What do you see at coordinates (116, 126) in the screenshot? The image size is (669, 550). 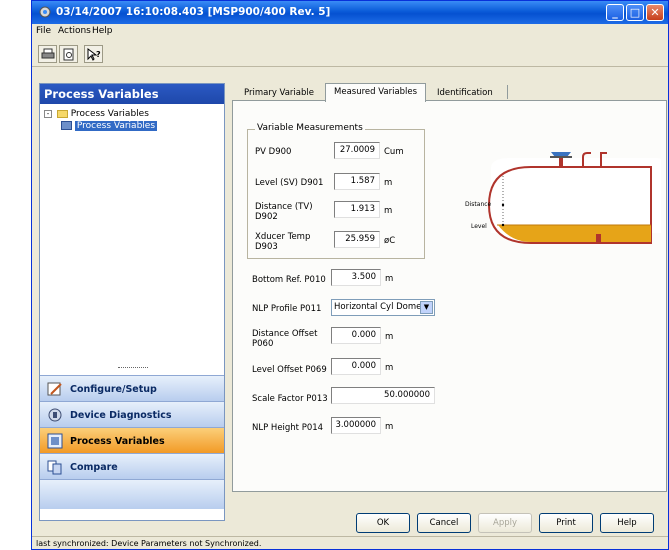 I see `tree-child-label: Process Variables` at bounding box center [116, 126].